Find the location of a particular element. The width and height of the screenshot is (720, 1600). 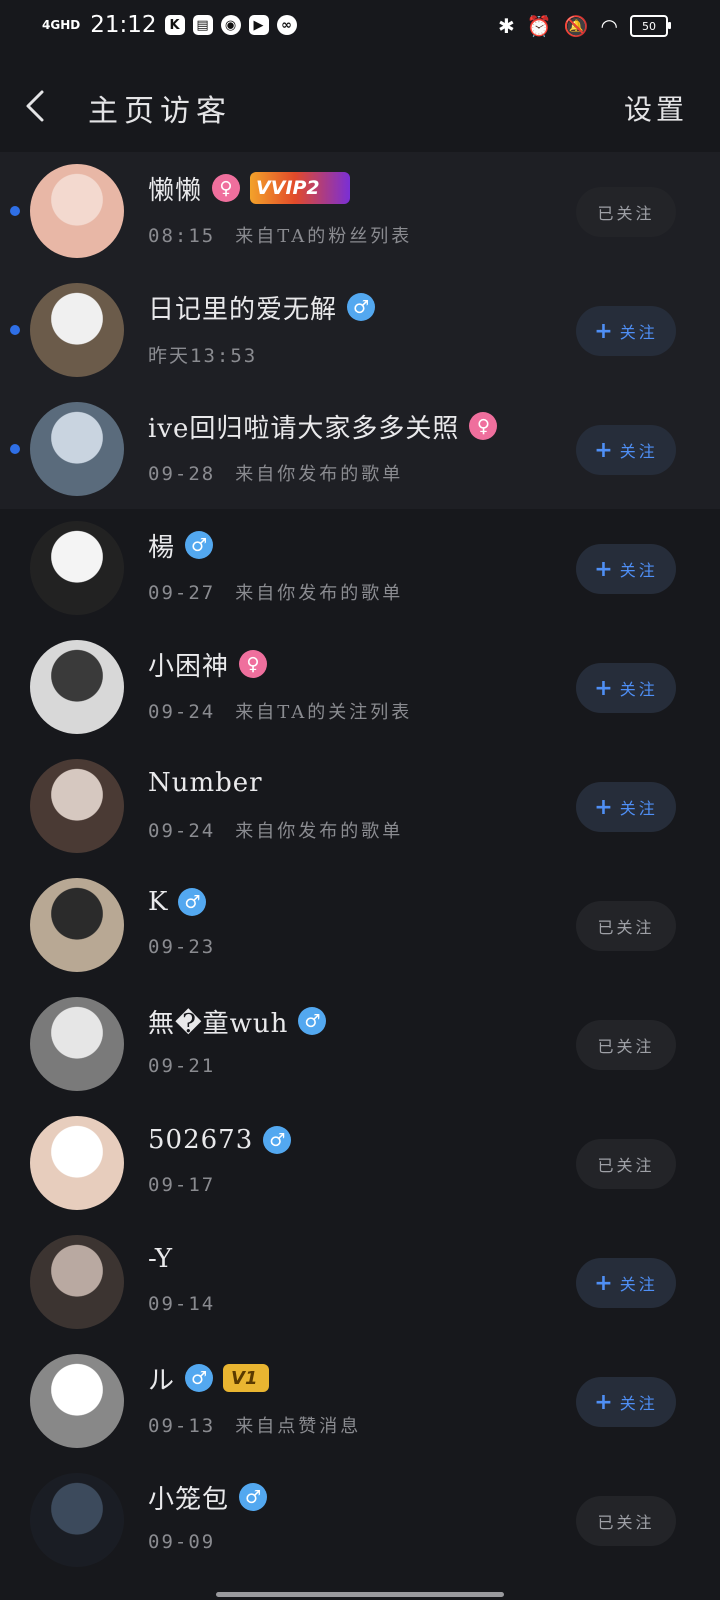

visit-meta: 09-21 is located at coordinates (181, 1066).